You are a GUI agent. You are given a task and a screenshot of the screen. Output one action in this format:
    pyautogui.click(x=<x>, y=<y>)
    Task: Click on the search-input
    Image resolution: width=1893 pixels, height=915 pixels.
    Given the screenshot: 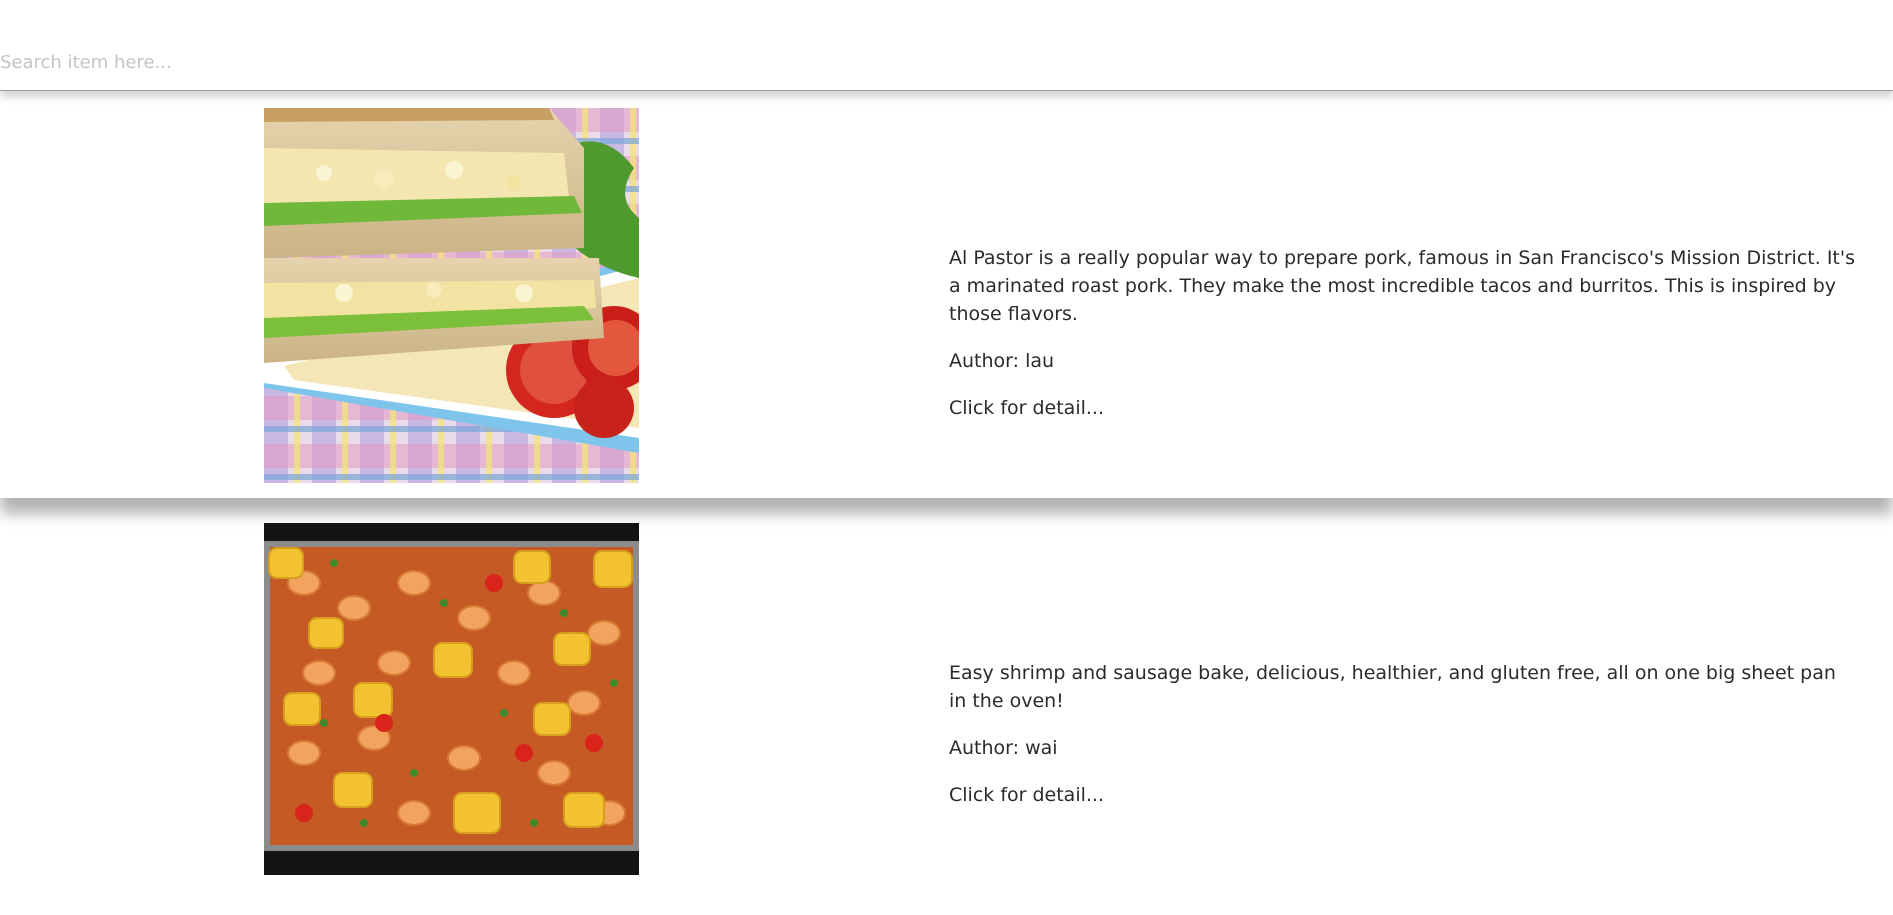 What is the action you would take?
    pyautogui.click(x=450, y=62)
    